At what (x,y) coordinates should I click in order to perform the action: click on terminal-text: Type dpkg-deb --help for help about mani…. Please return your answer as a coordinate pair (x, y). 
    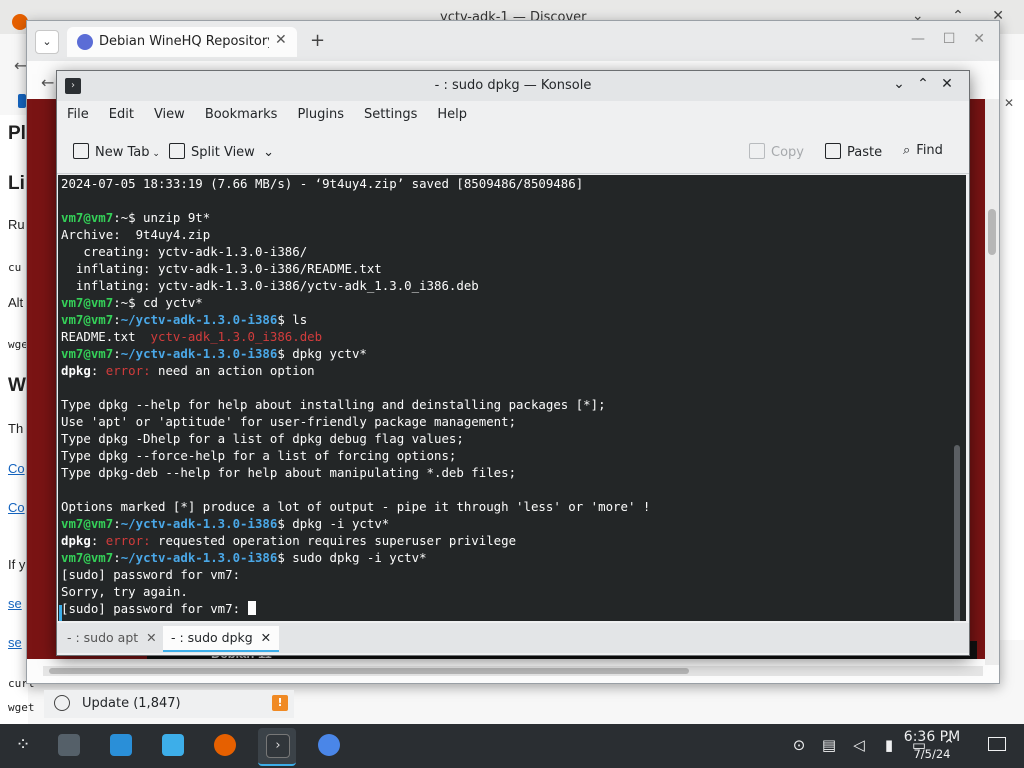
    Looking at the image, I should click on (289, 472).